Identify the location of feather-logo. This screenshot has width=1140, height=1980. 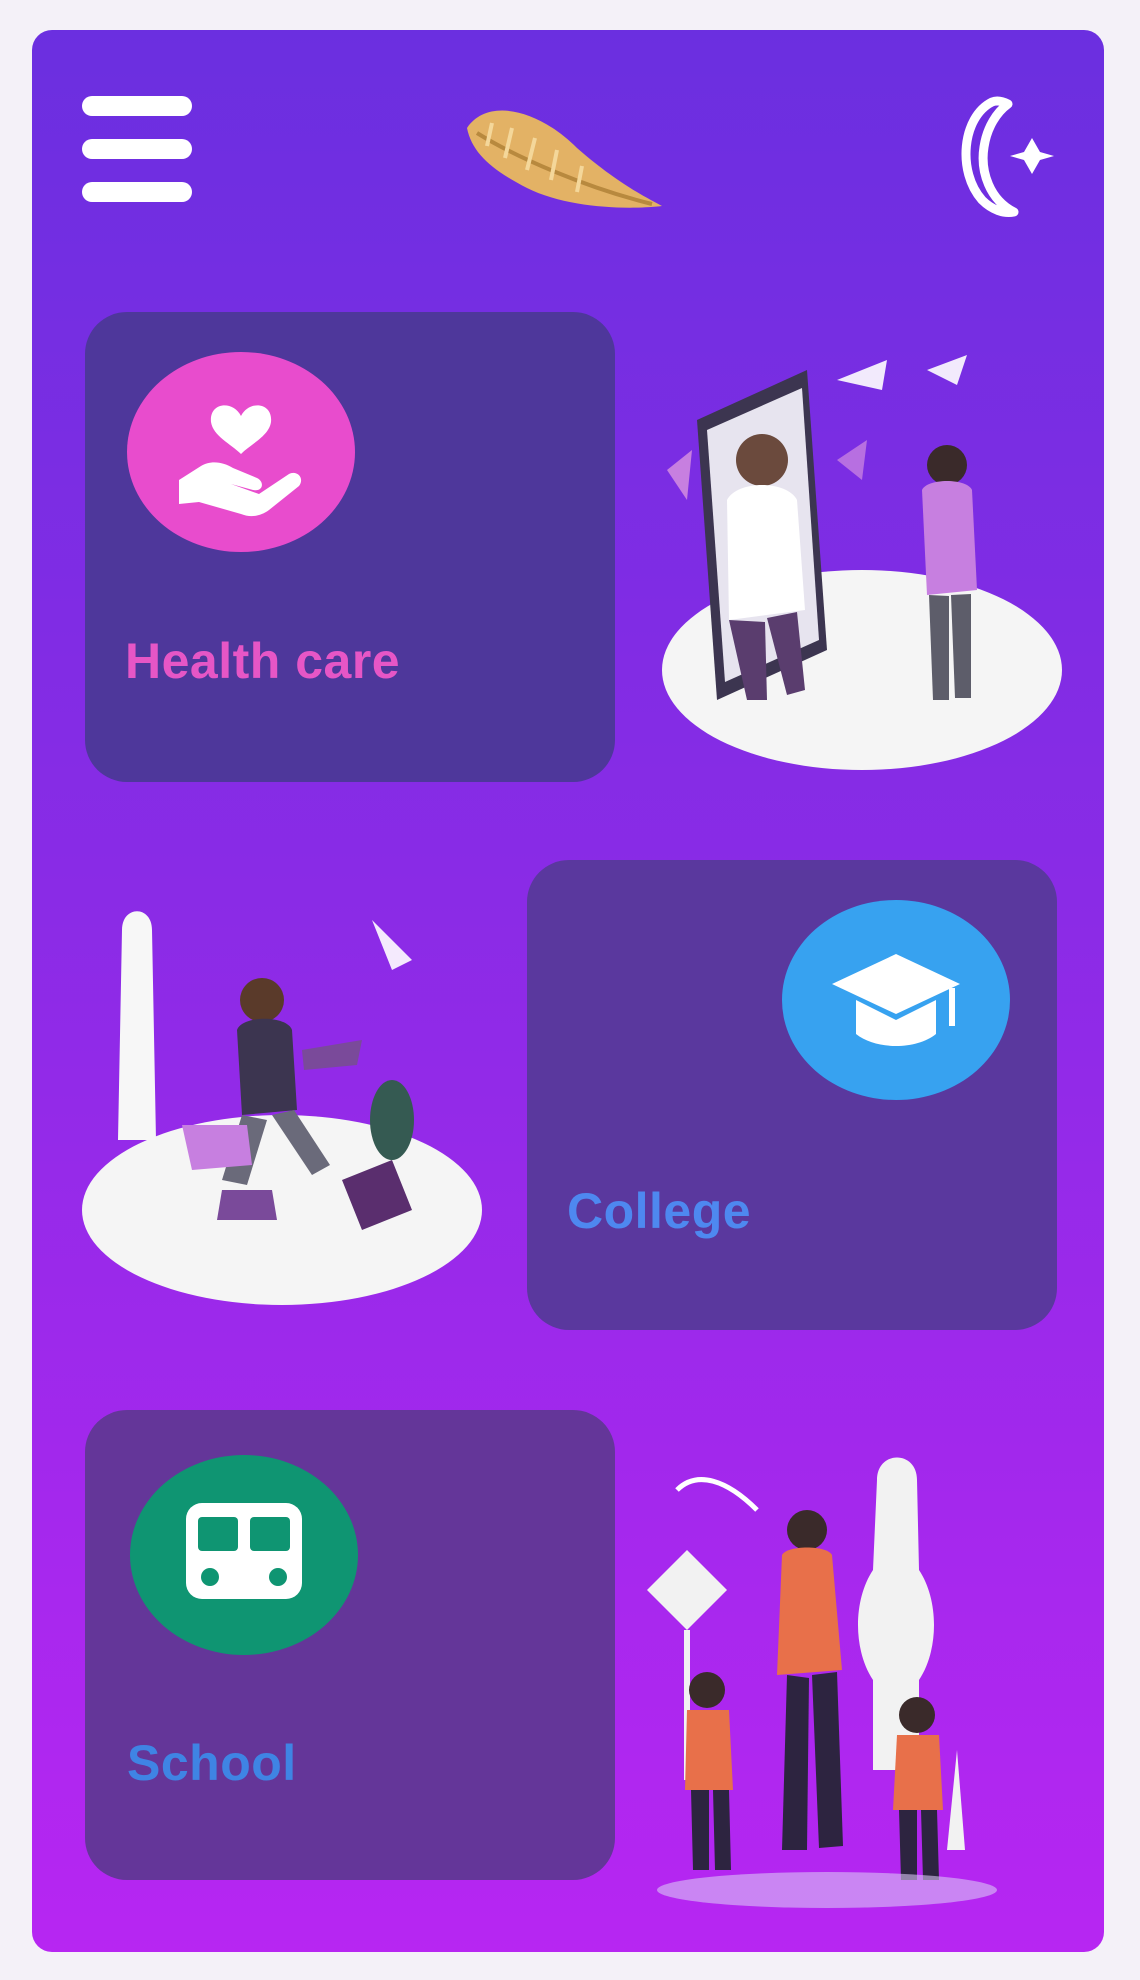
(564, 159).